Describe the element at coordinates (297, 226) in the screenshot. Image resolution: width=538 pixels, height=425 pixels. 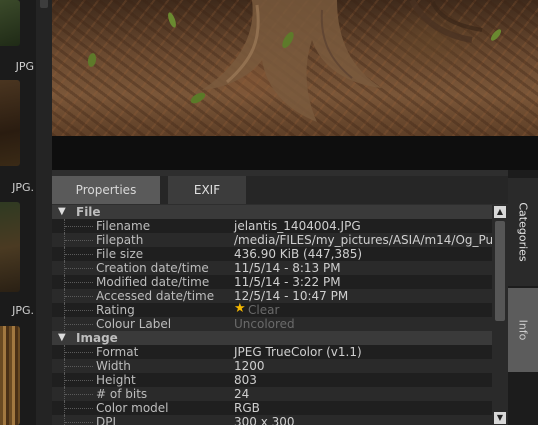
I see `property-value: jelantis_1404004.JPG` at that location.